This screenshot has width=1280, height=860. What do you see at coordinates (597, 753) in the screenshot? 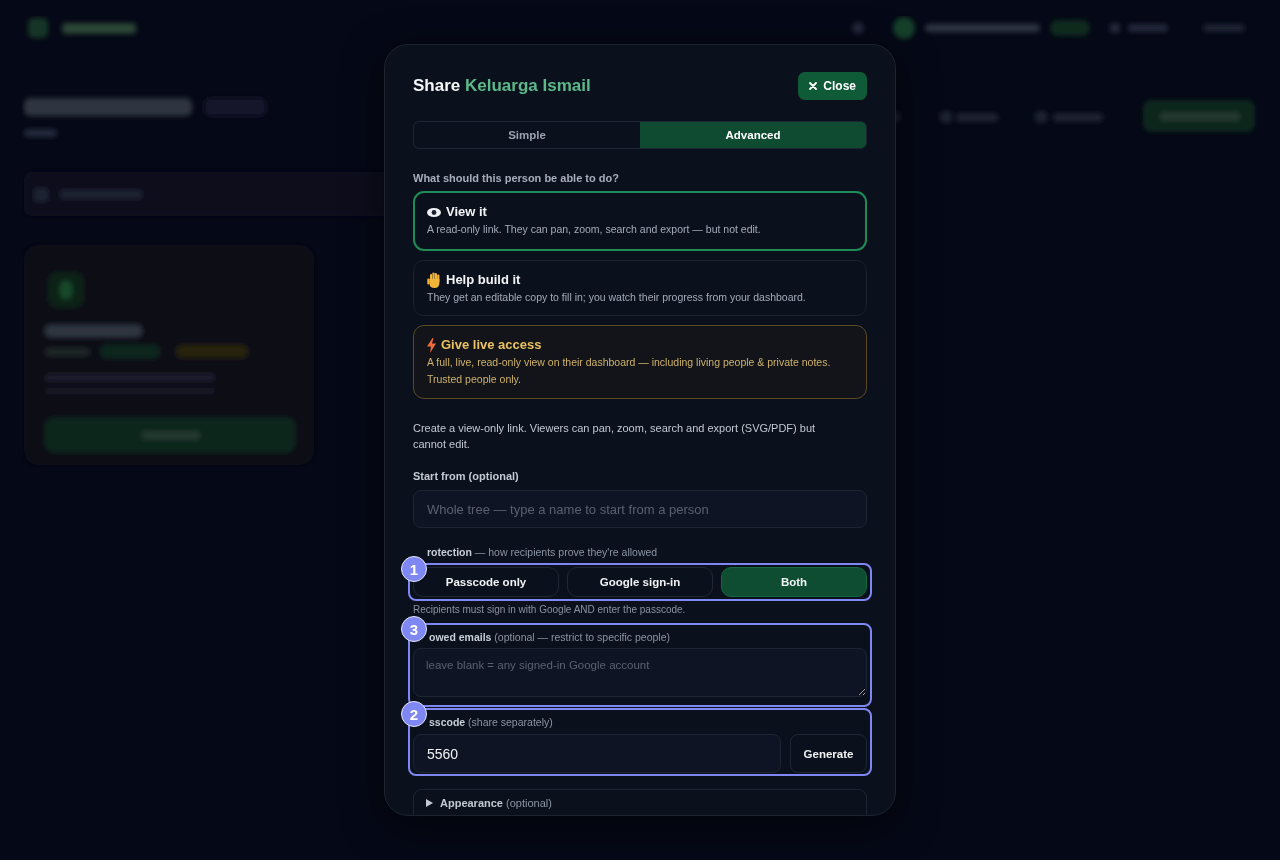
I see `passcode-field: 5560` at bounding box center [597, 753].